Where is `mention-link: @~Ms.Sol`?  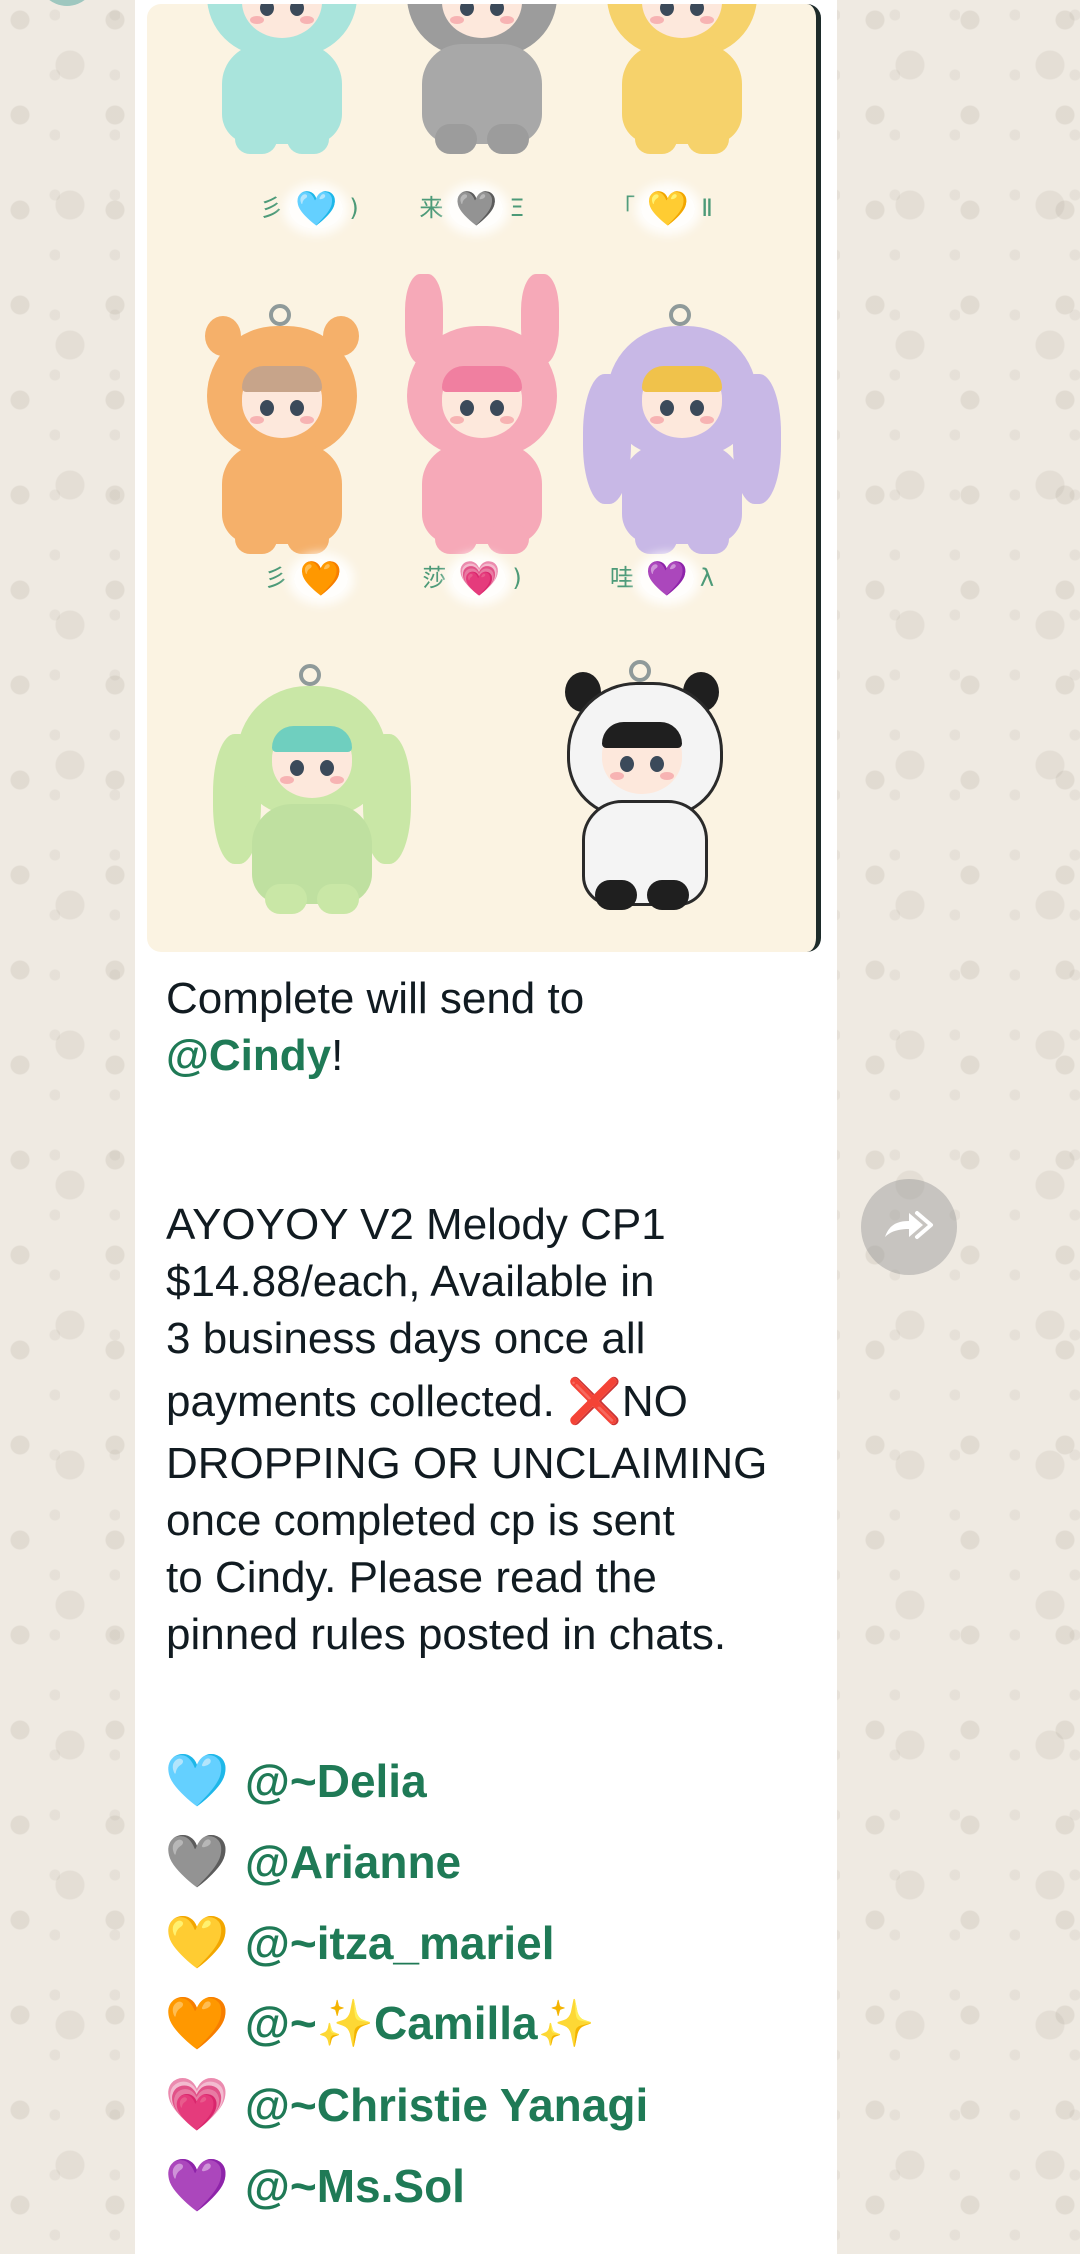
mention-link: @~Ms.Sol is located at coordinates (355, 2186).